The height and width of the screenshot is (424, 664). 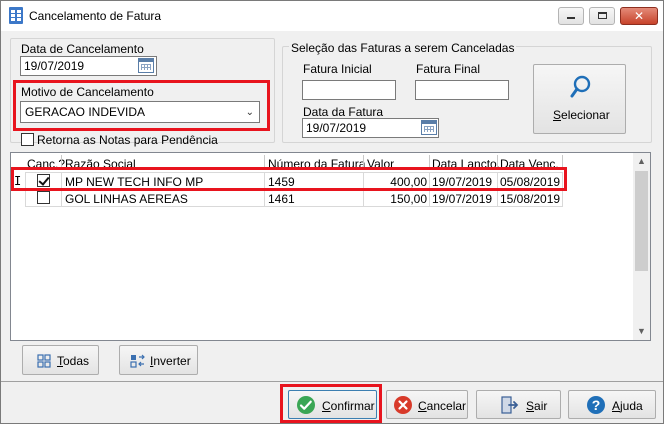 What do you see at coordinates (95, 16) in the screenshot?
I see `window-title: Cancelamento de Fatura` at bounding box center [95, 16].